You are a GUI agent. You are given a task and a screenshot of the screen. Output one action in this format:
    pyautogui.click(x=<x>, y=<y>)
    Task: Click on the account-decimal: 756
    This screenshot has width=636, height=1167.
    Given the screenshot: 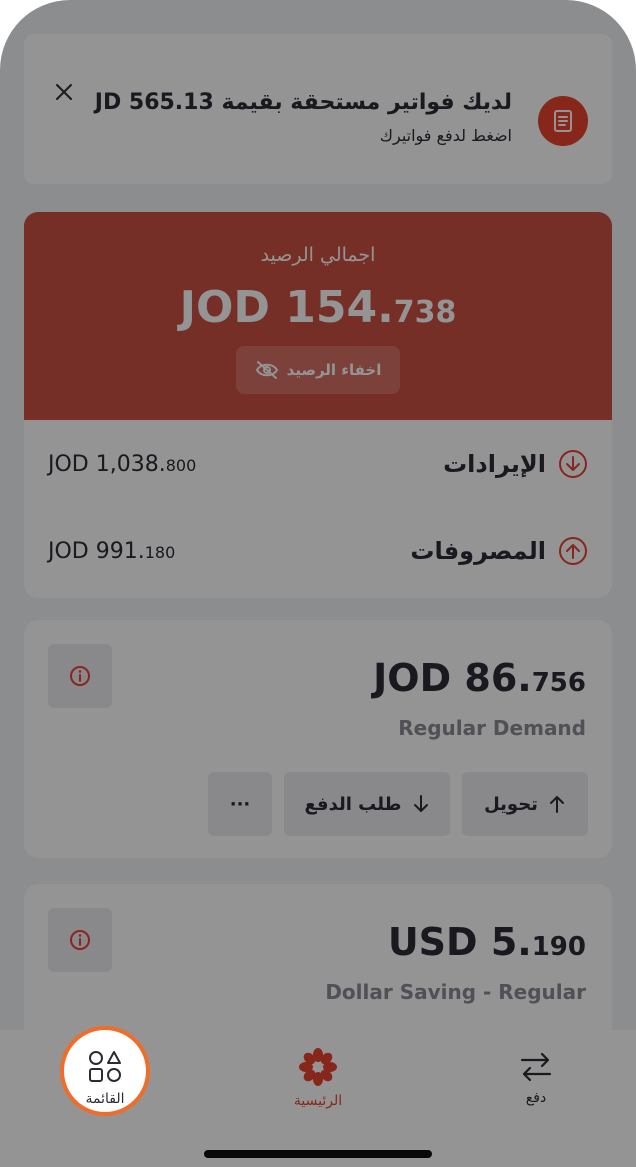 What is the action you would take?
    pyautogui.click(x=558, y=683)
    